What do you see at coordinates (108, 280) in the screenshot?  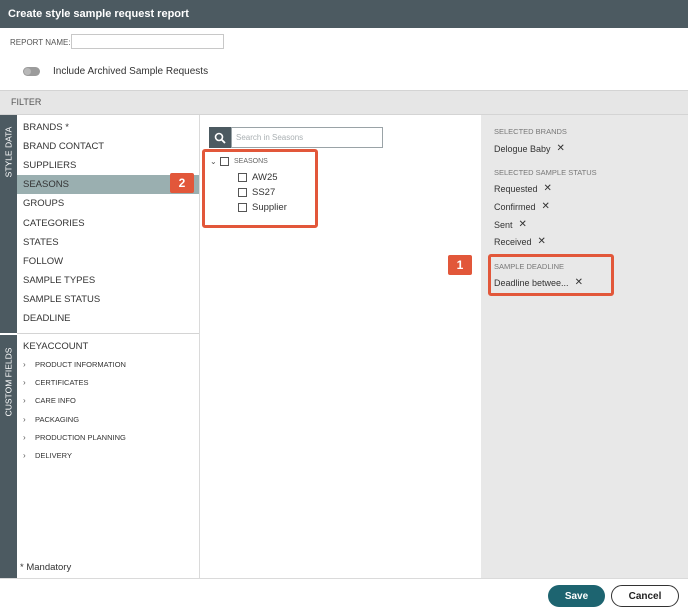 I see `filter-item-sample-types: SAMPLE TYPES` at bounding box center [108, 280].